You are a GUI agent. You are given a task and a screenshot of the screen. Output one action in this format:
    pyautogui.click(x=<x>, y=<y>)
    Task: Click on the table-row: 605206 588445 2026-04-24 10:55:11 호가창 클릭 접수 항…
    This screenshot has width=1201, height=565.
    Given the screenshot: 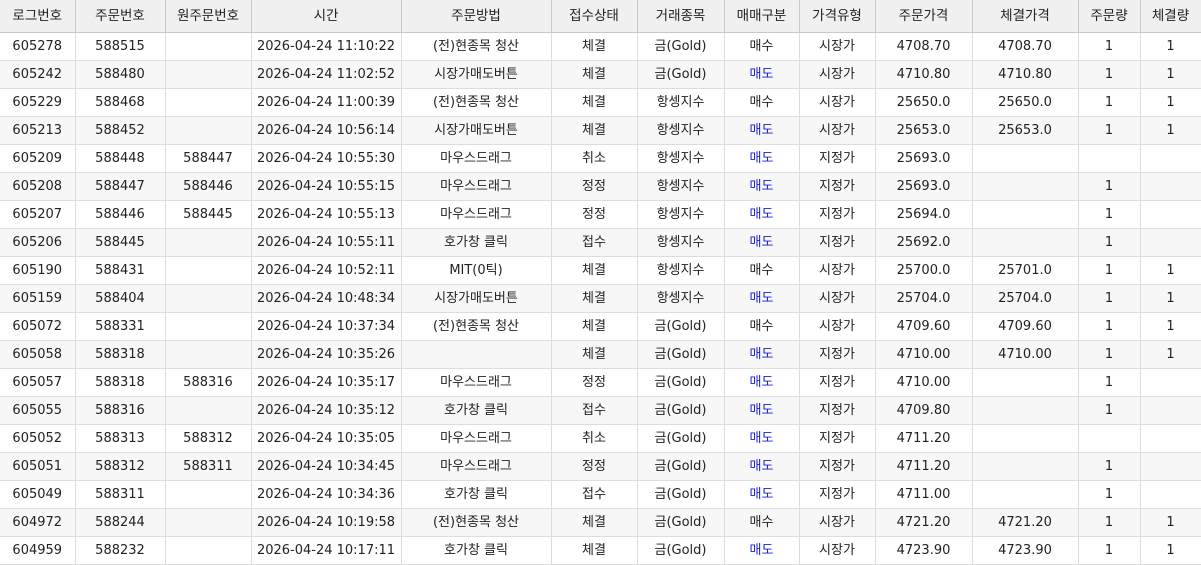 What is the action you would take?
    pyautogui.click(x=600, y=242)
    